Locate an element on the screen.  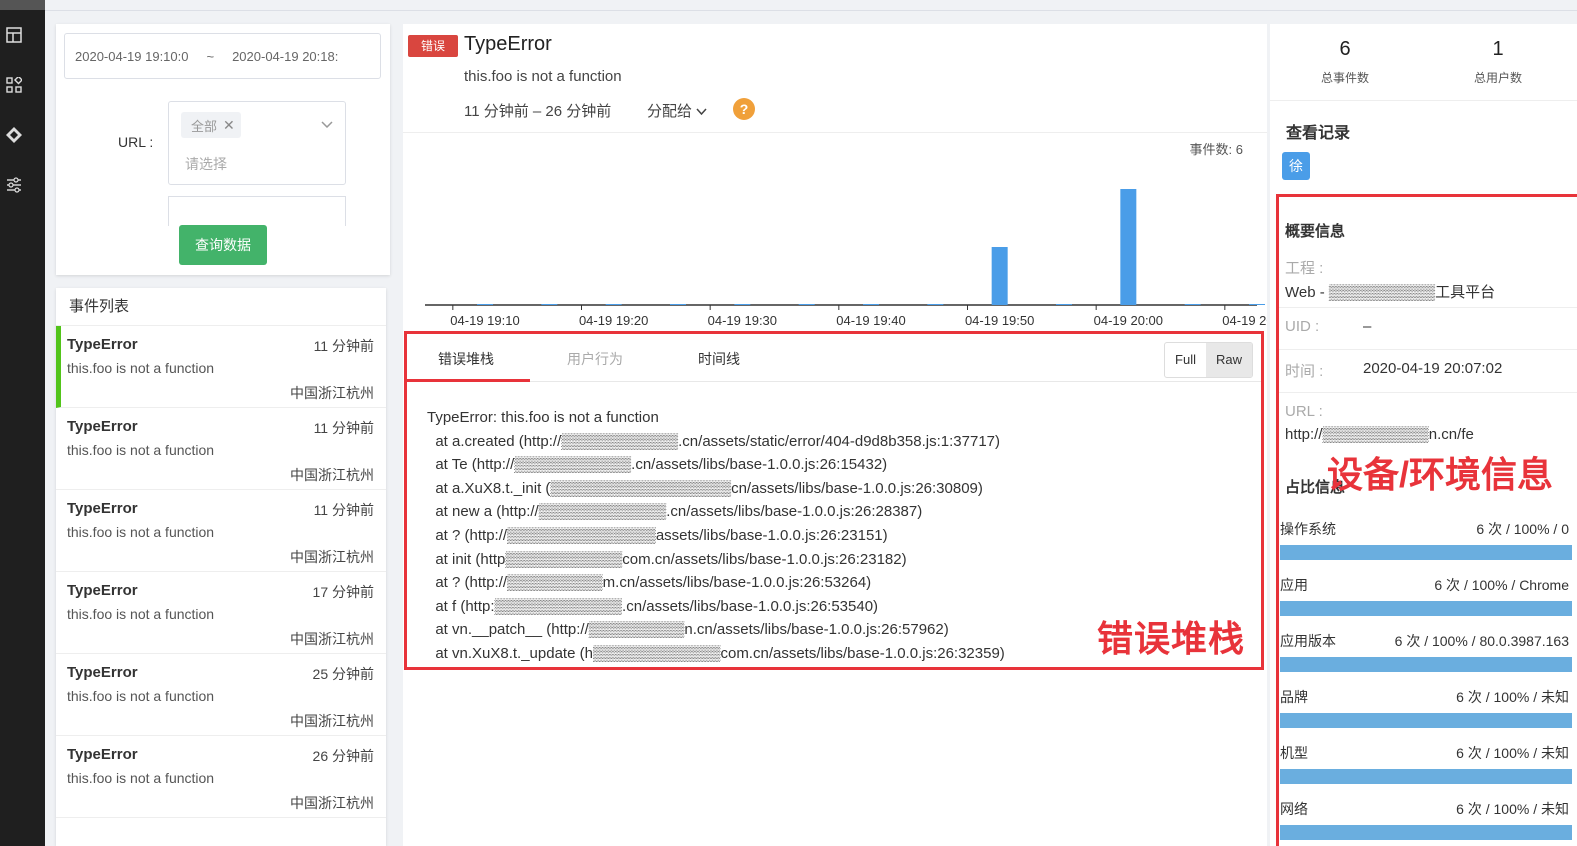
env-annotation: 设备/环境信息 is located at coordinates (1440, 474).